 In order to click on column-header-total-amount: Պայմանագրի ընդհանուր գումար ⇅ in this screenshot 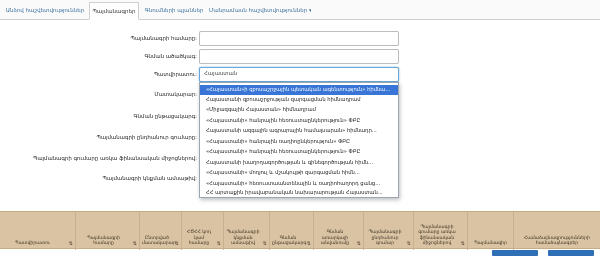, I will do `click(389, 231)`.